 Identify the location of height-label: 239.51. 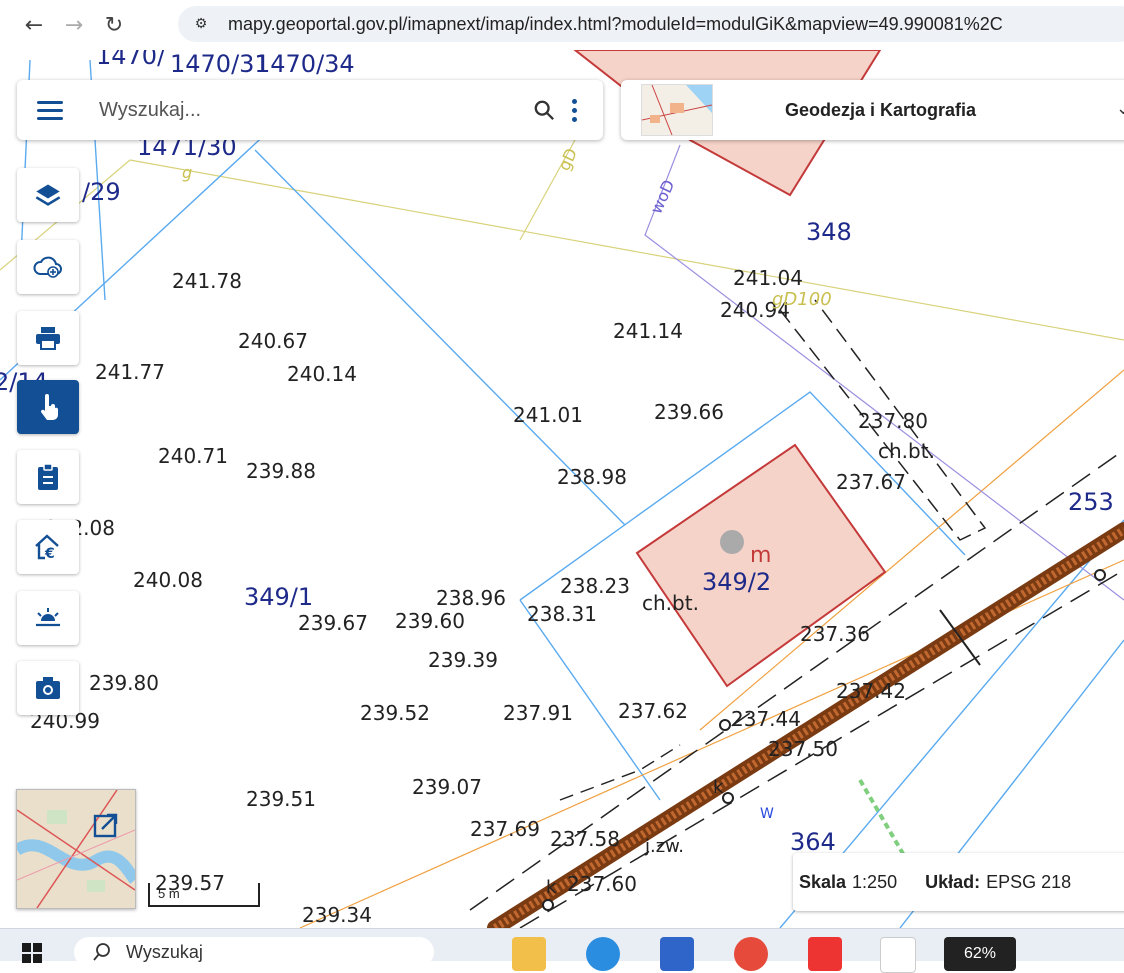
(281, 799).